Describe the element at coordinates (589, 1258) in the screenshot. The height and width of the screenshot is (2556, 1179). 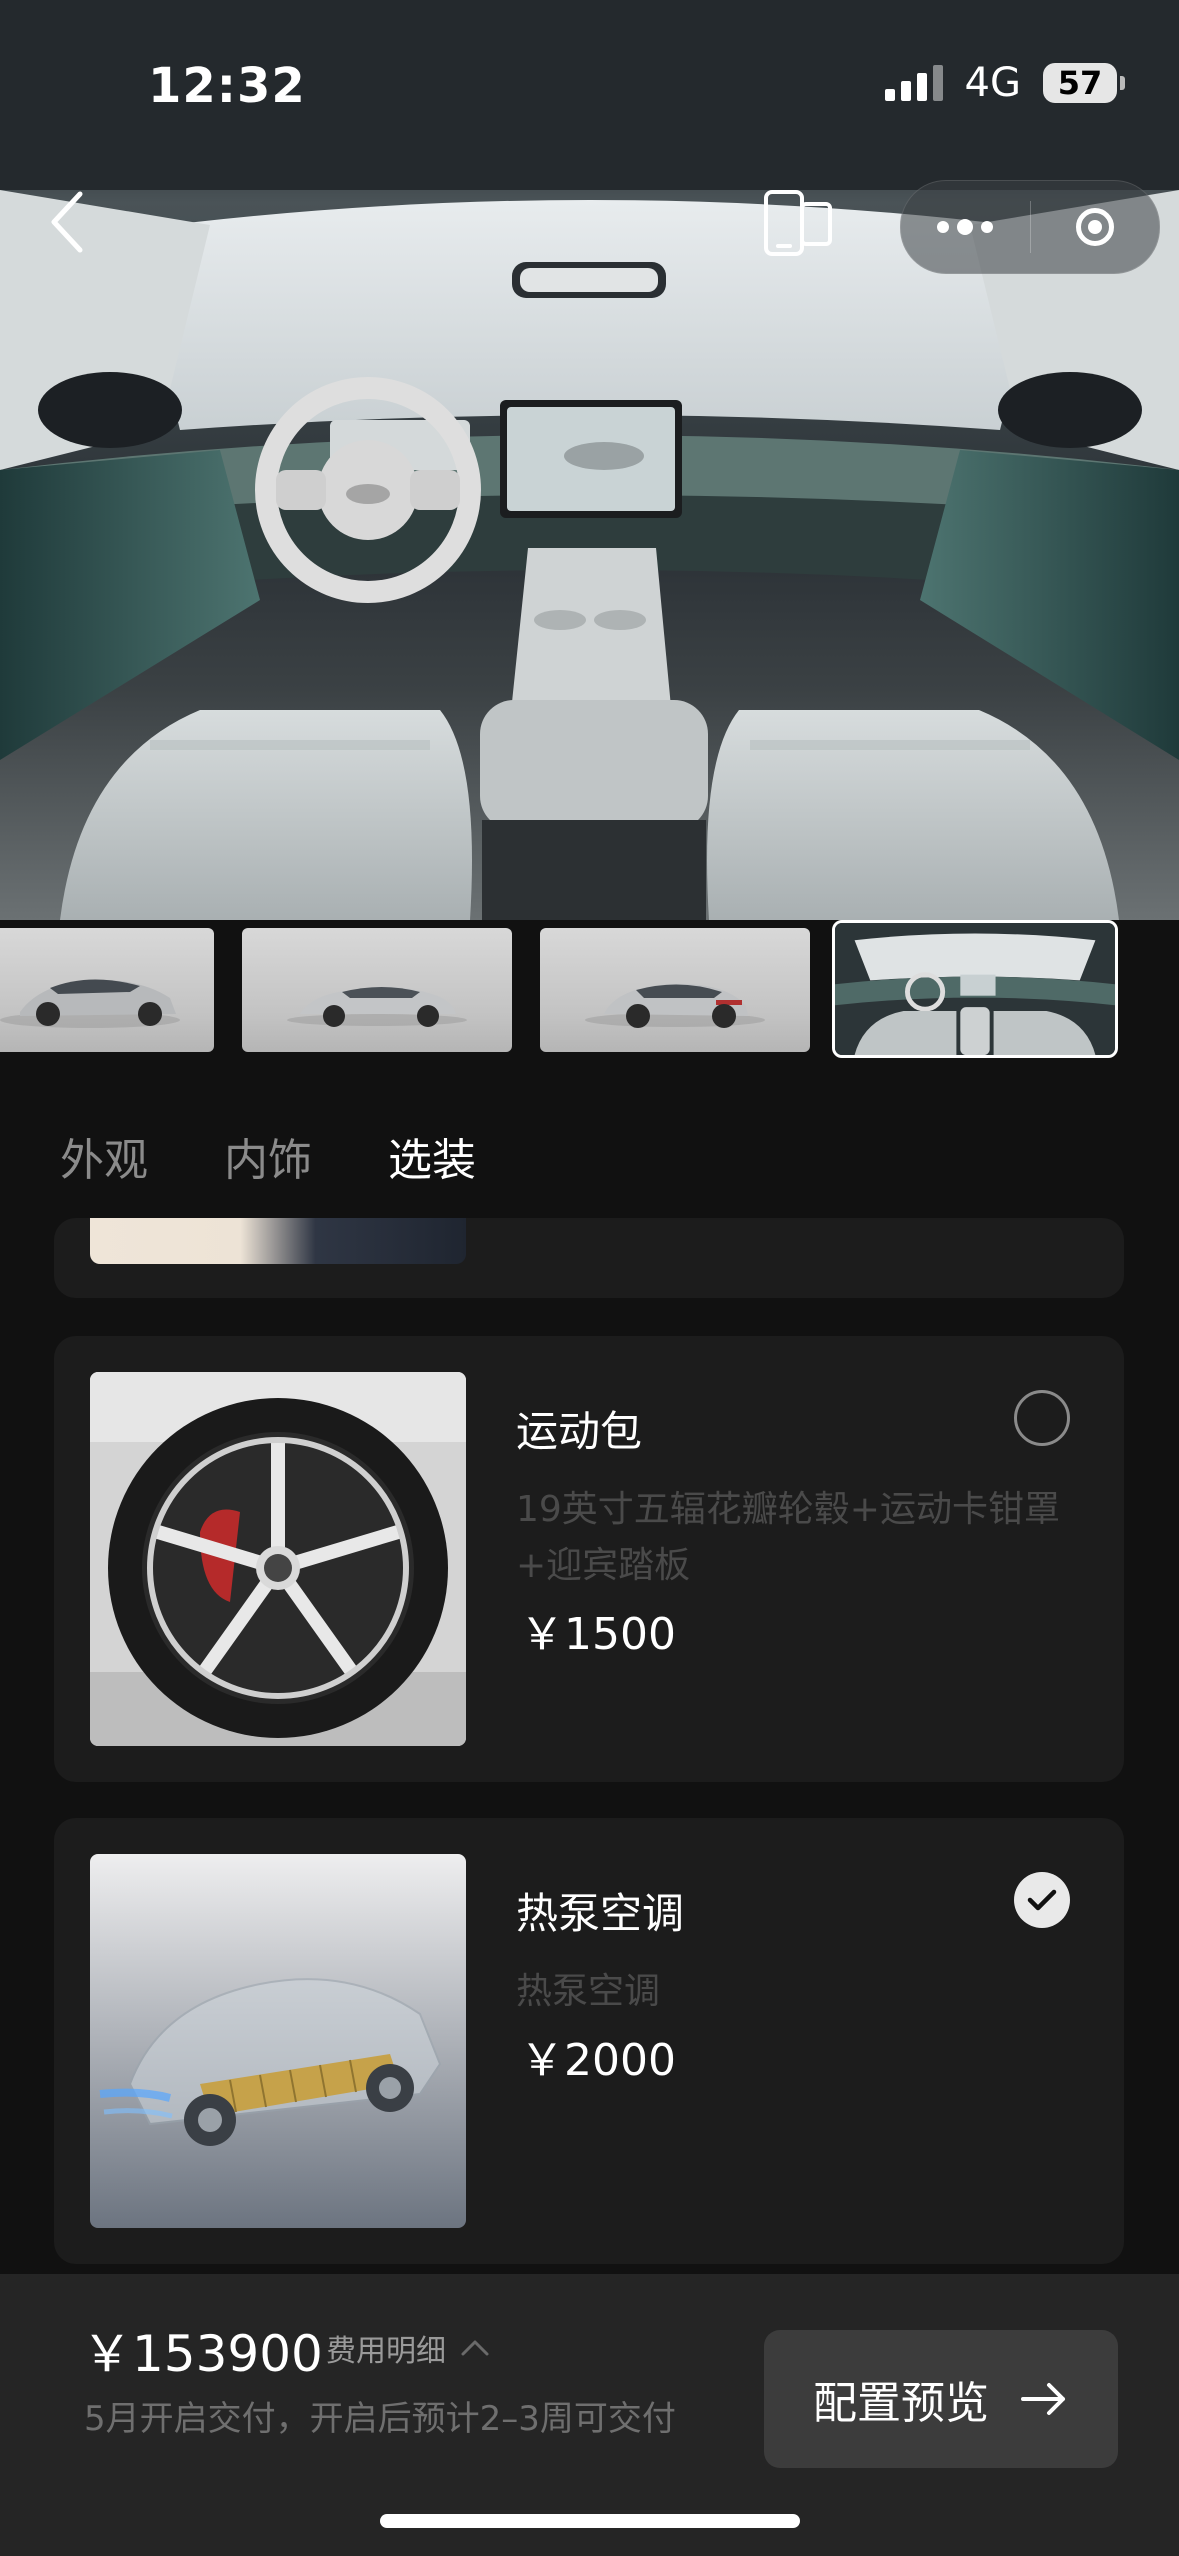
I see `option-card-partial` at that location.